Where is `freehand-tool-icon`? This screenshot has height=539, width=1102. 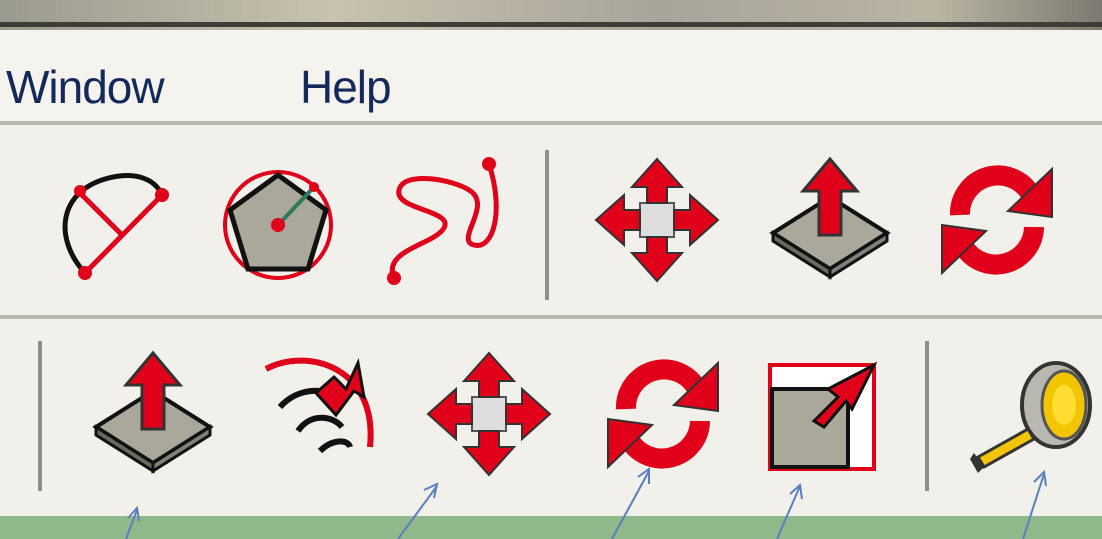 freehand-tool-icon is located at coordinates (449, 222).